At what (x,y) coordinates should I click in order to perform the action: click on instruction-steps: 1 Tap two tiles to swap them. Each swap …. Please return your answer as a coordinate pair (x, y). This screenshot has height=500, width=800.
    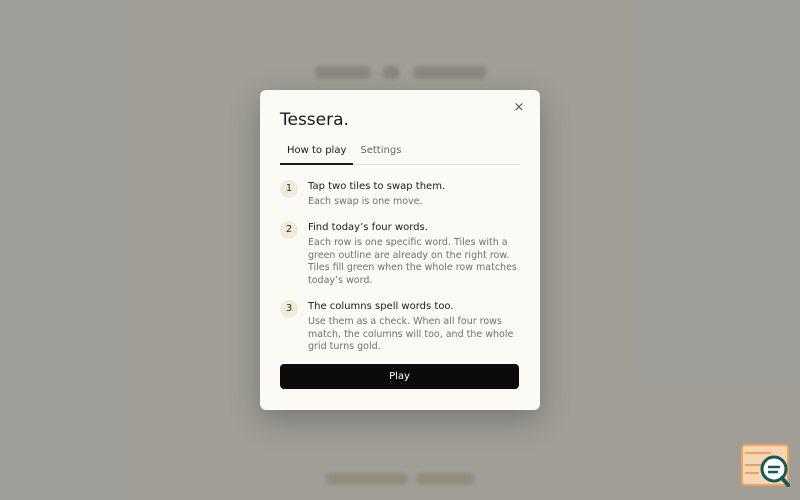
    Looking at the image, I should click on (400, 267).